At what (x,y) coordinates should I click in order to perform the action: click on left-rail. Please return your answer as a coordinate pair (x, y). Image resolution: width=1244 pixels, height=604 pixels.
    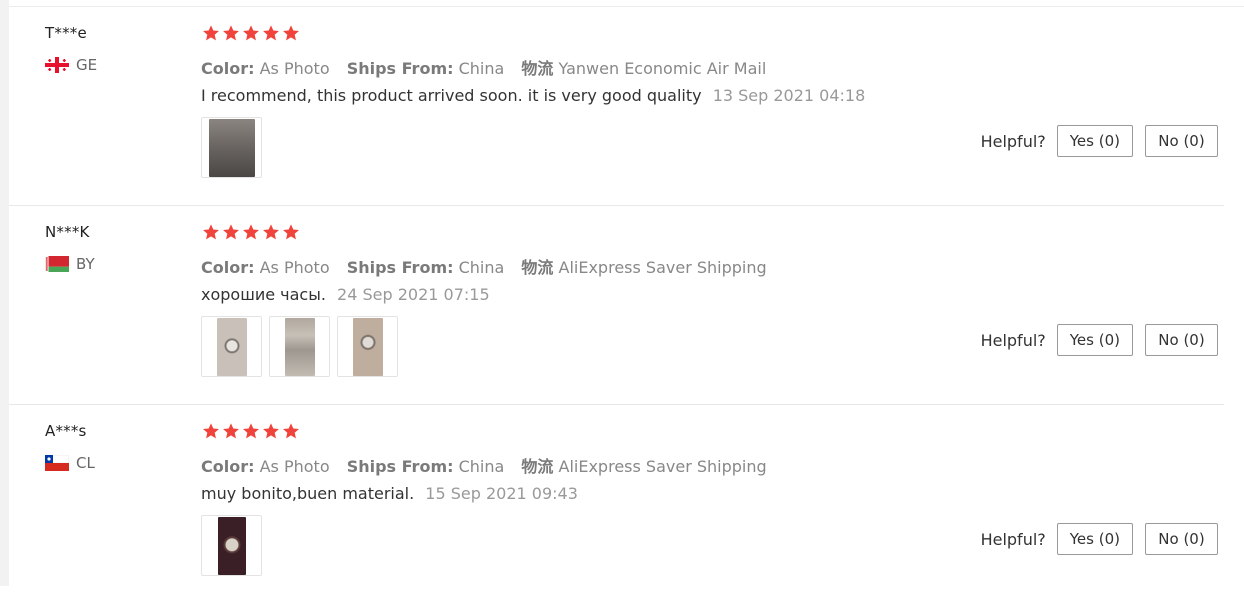
    Looking at the image, I should click on (4, 293).